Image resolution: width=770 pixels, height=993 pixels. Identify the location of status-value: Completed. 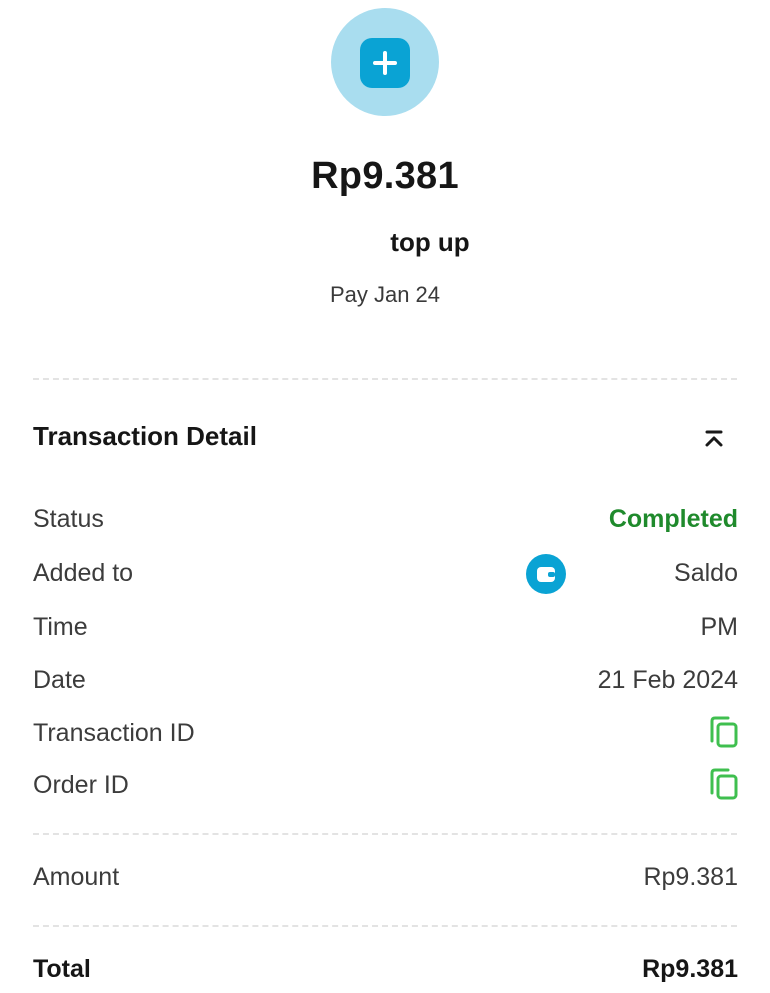
(673, 519).